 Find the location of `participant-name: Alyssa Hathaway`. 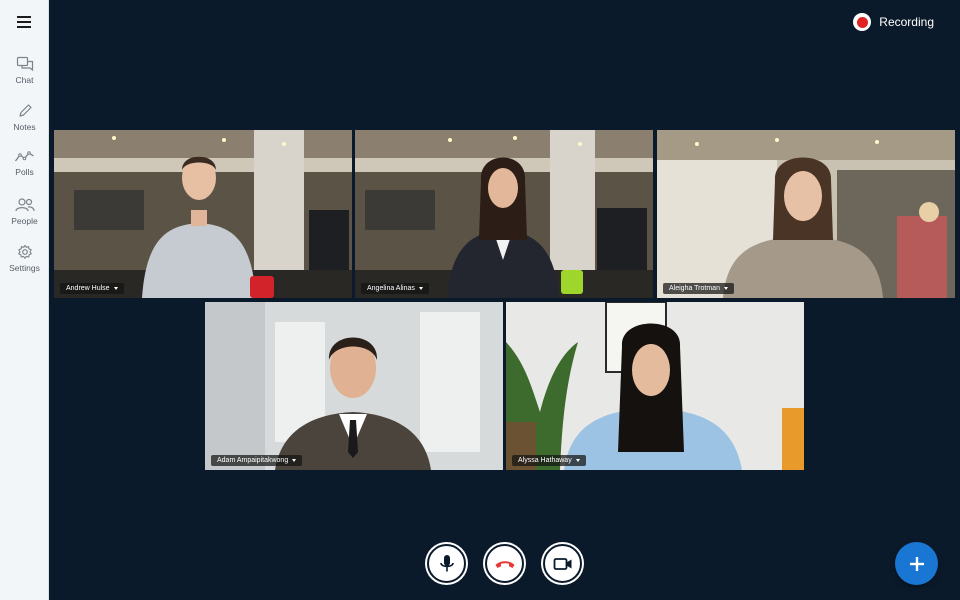

participant-name: Alyssa Hathaway is located at coordinates (545, 460).